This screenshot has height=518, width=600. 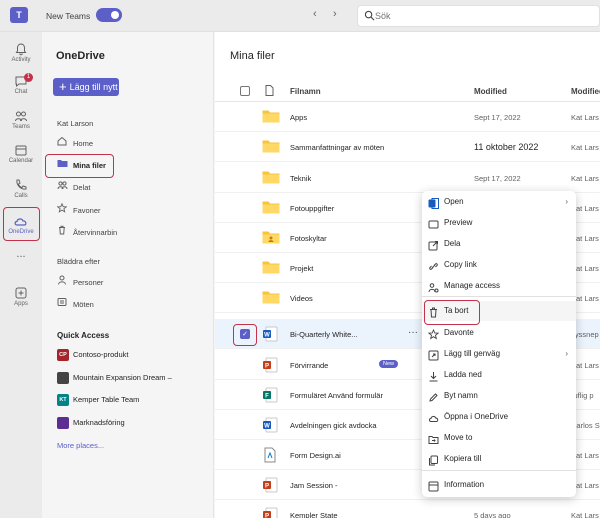 I want to click on select-all-checkbox, so click(x=245, y=91).